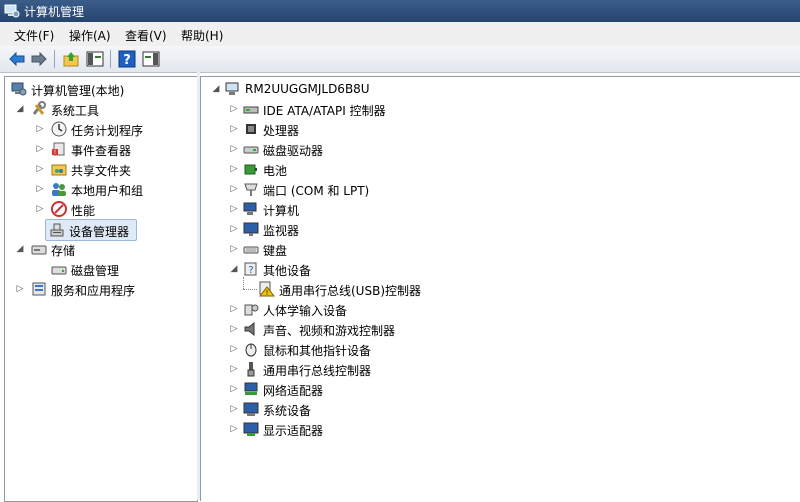  Describe the element at coordinates (251, 310) in the screenshot. I see `hid-icon` at that location.